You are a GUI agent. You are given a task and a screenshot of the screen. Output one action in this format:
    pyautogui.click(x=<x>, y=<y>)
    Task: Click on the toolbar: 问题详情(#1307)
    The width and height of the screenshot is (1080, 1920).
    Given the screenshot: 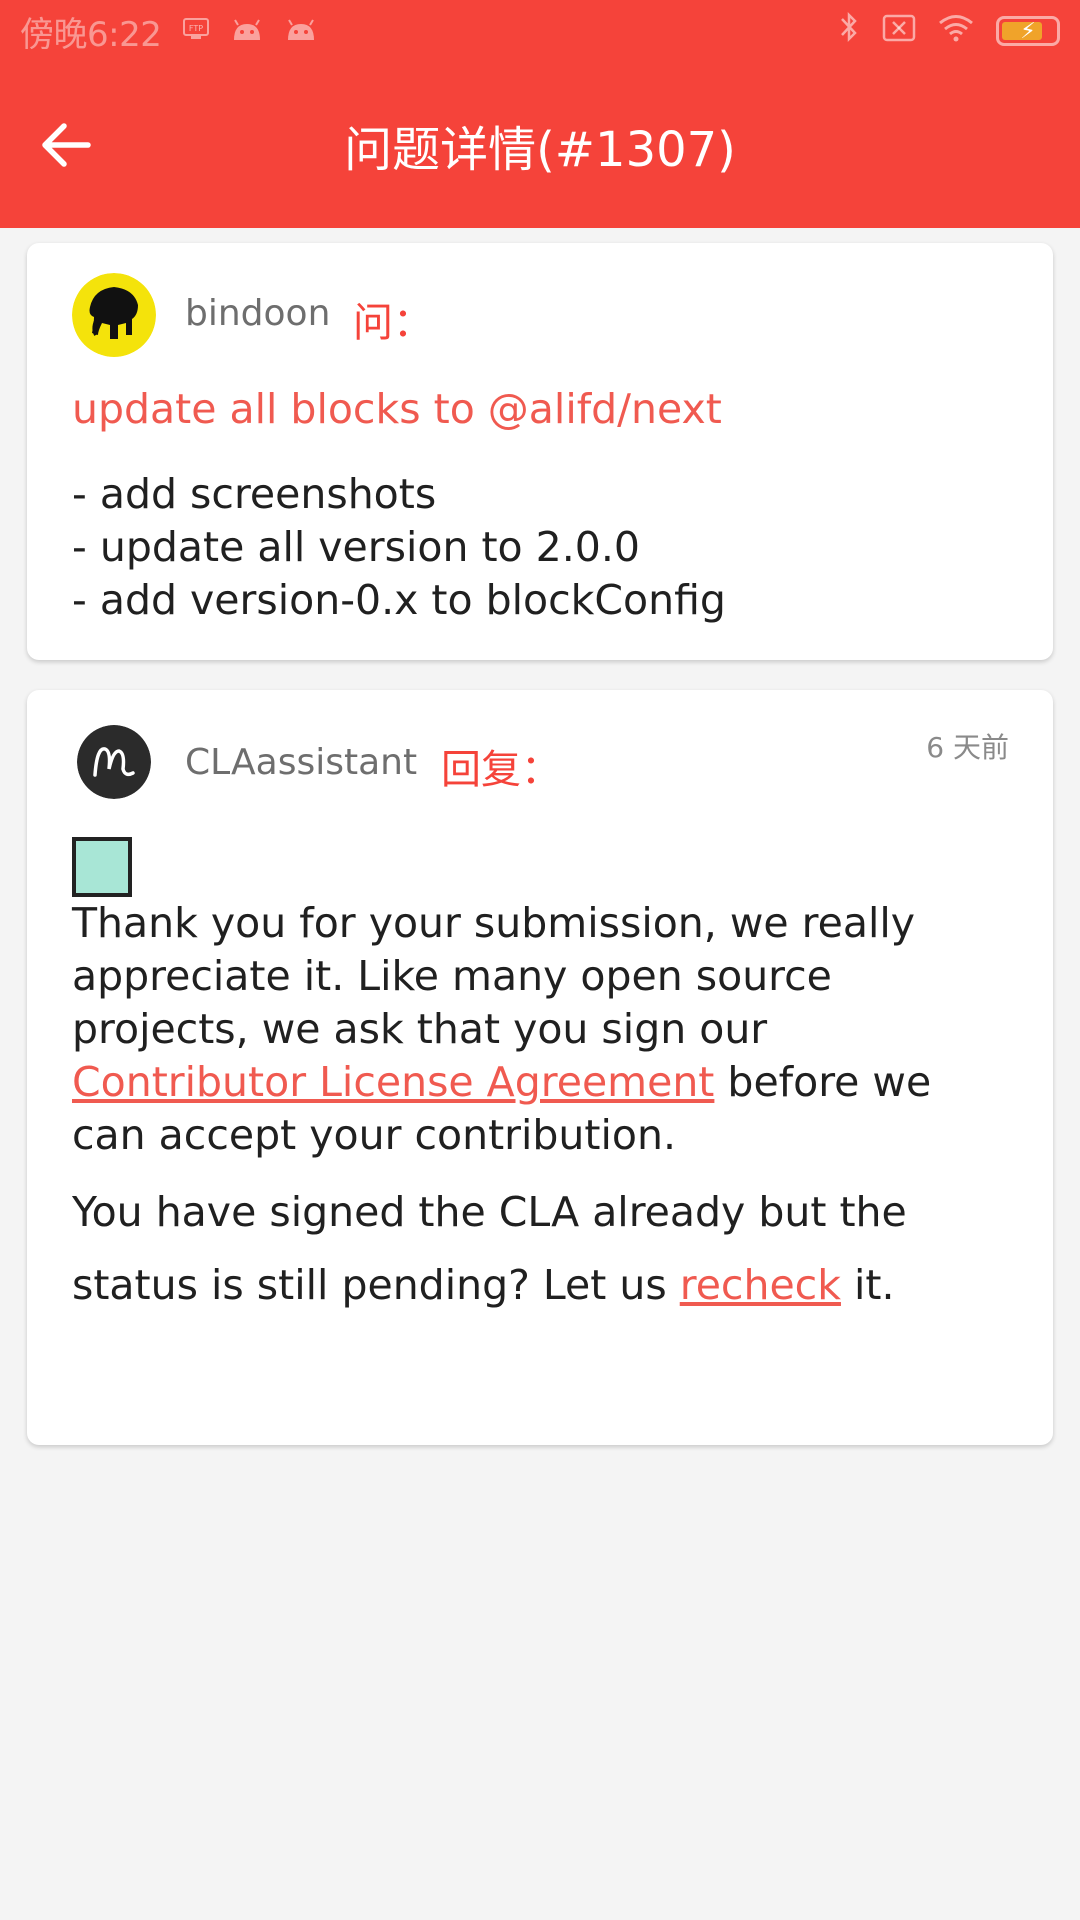 What is the action you would take?
    pyautogui.click(x=540, y=145)
    